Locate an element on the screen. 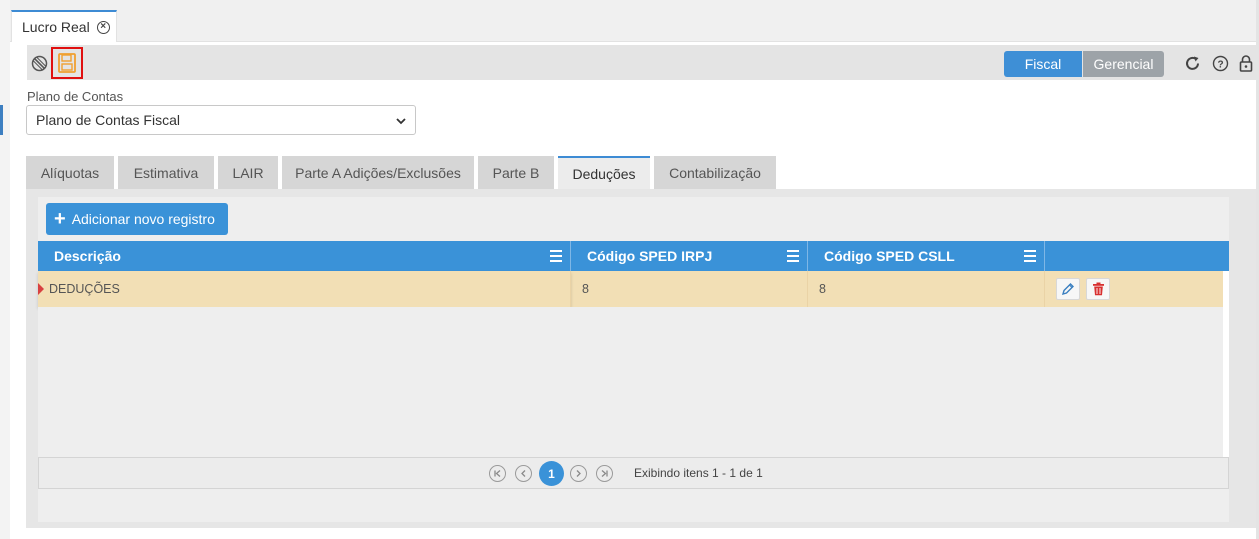  cancel-icon is located at coordinates (39, 63).